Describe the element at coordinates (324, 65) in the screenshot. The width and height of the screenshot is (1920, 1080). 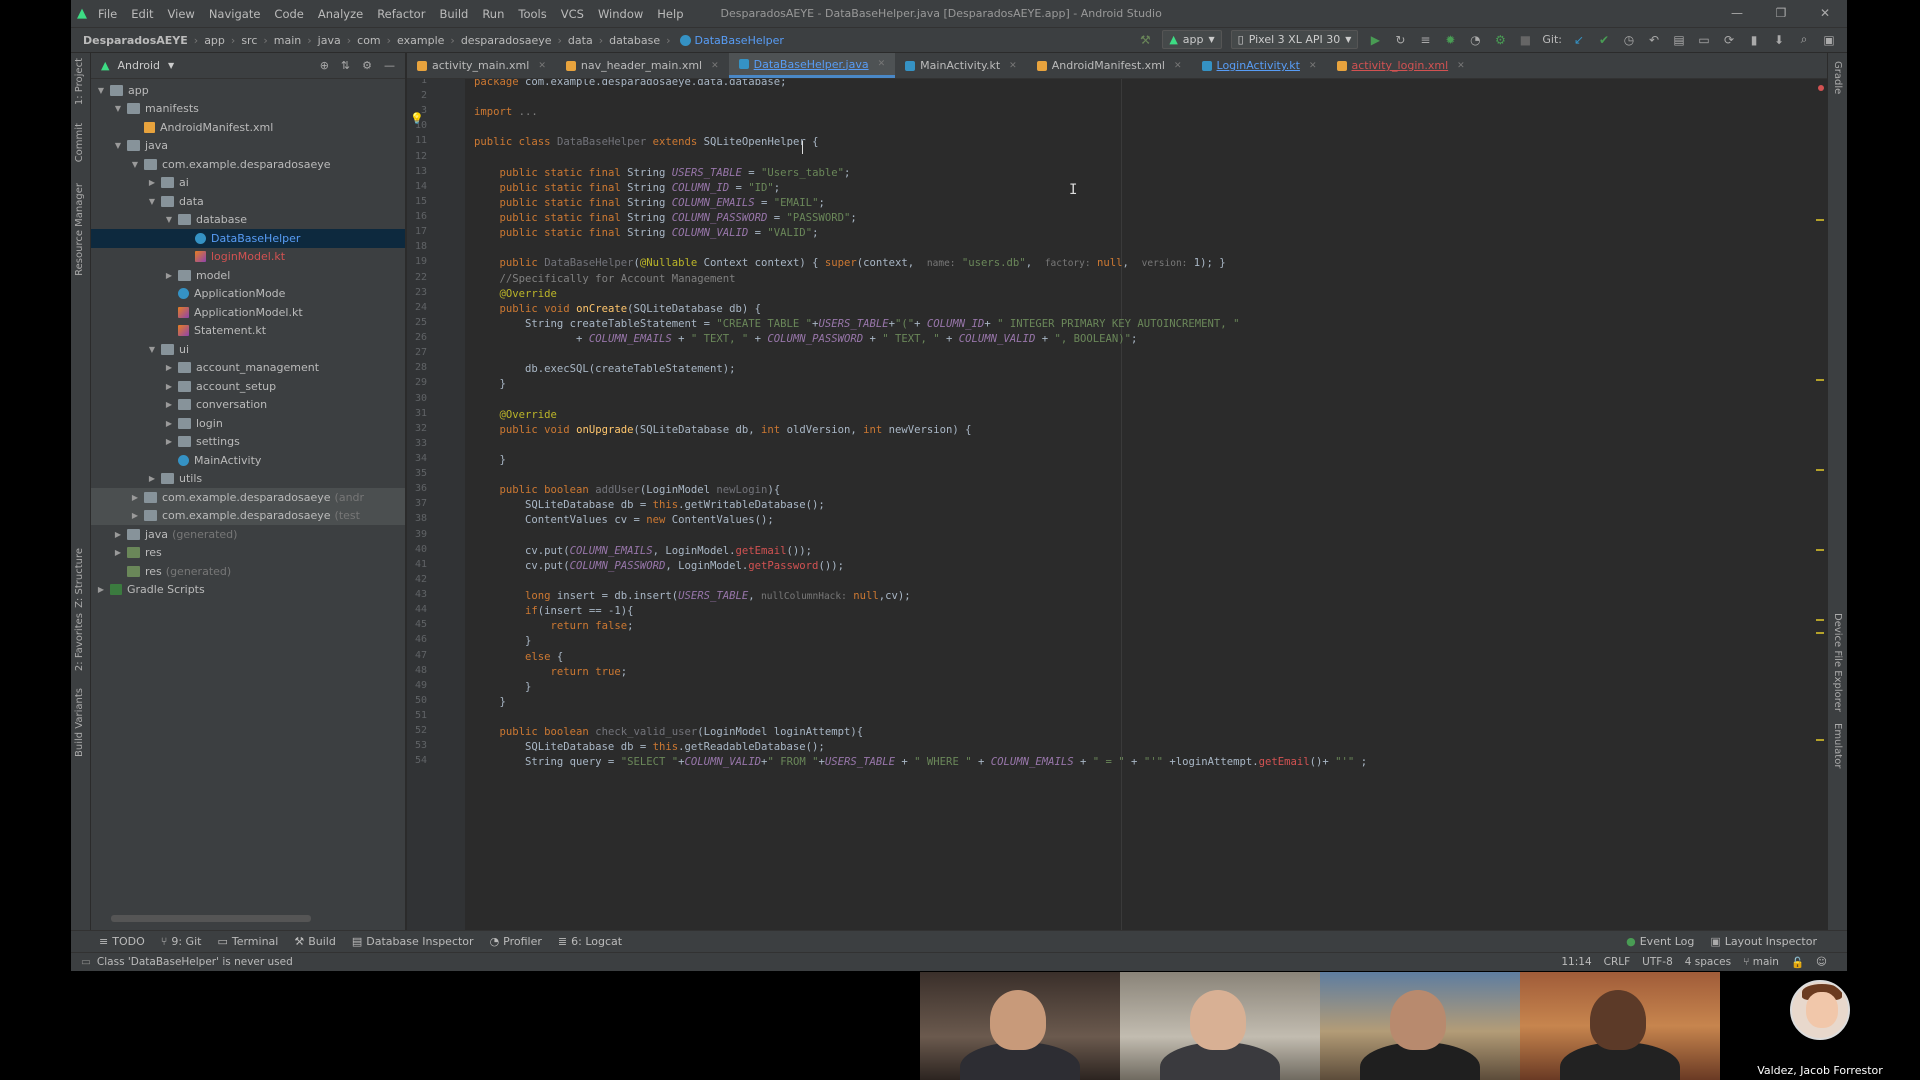
I see `locate-icon: ⊕` at that location.